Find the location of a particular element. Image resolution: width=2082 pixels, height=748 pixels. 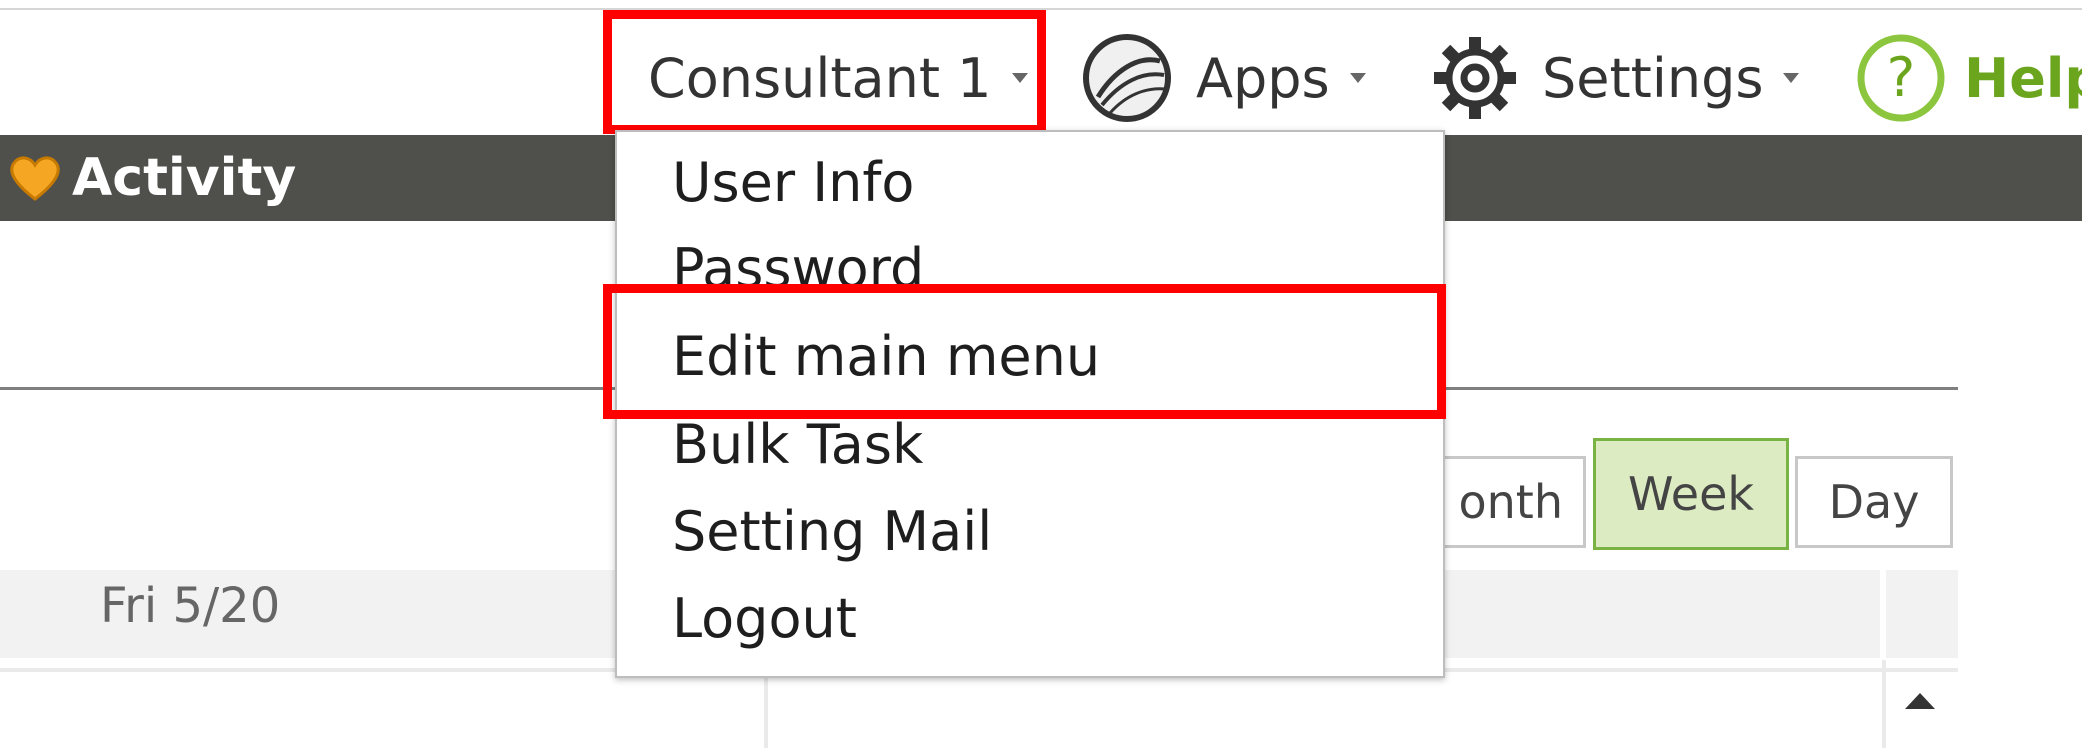

view-day-label: Day is located at coordinates (1874, 502).